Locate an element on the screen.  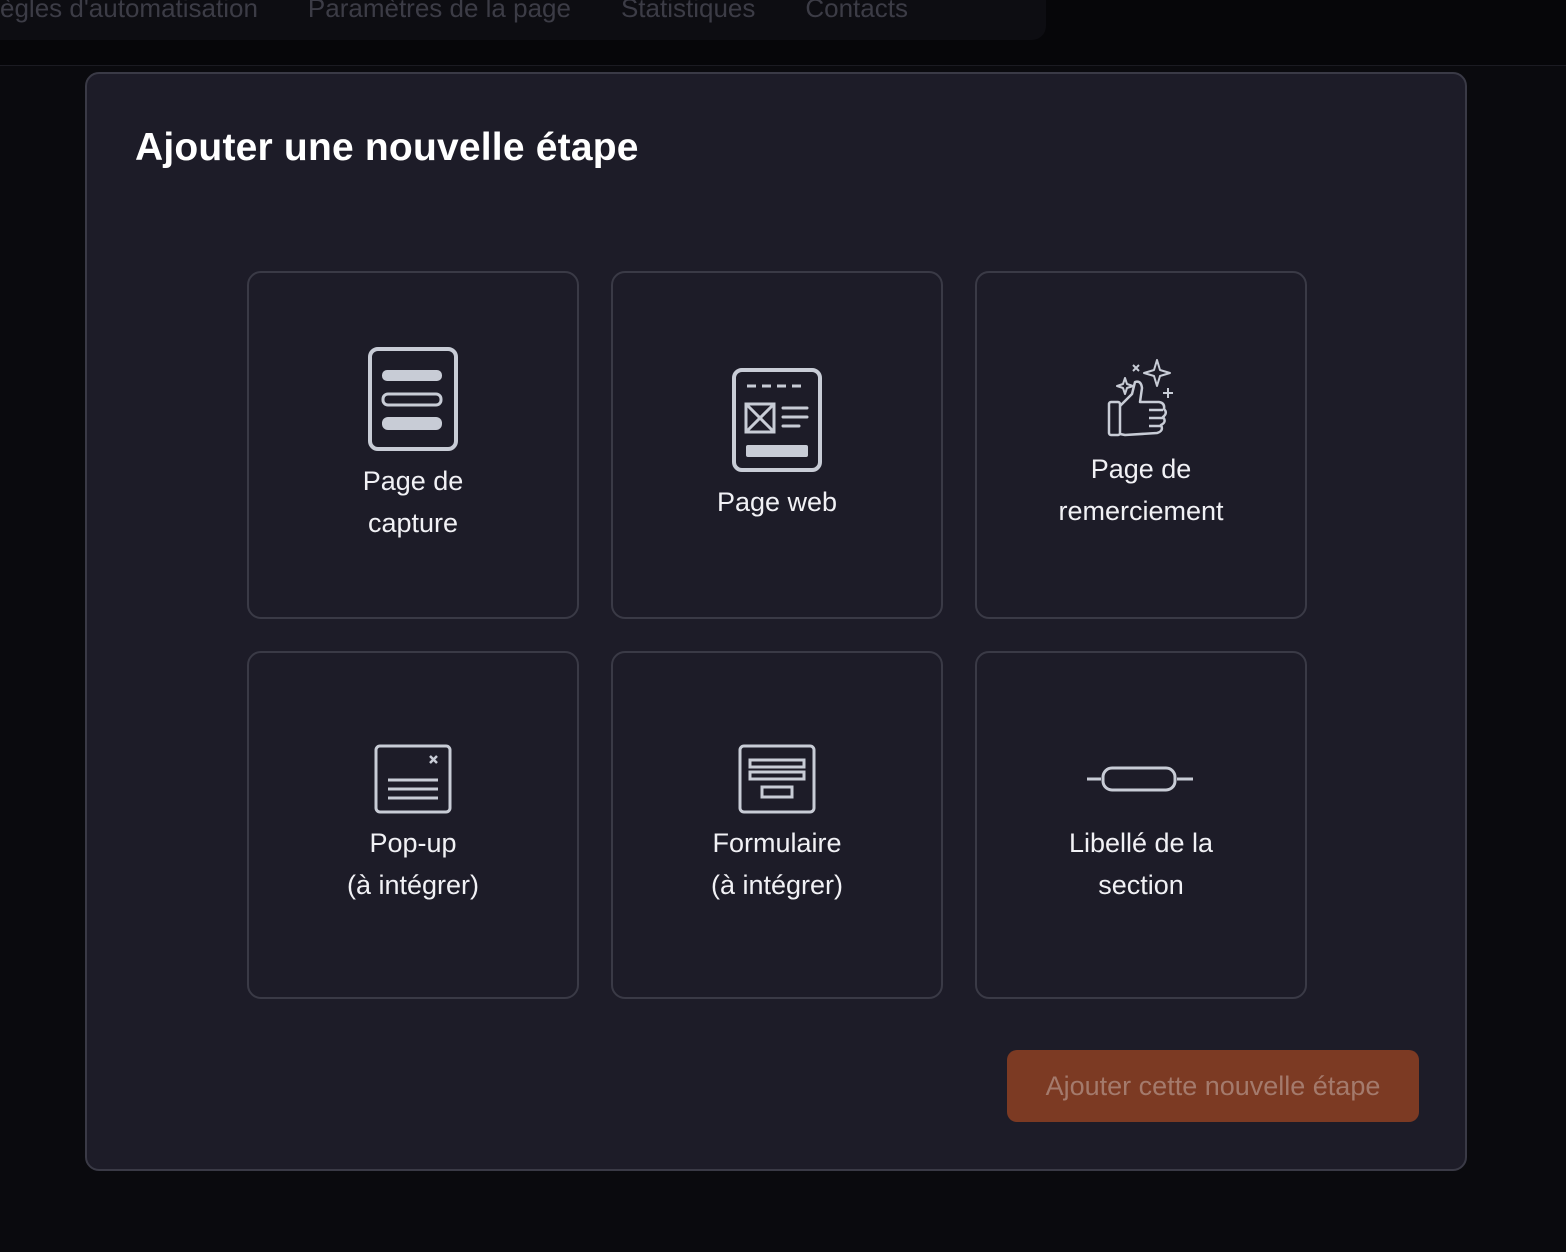
option-thank-you-page: Page de remerciement is located at coordinates (1141, 445).